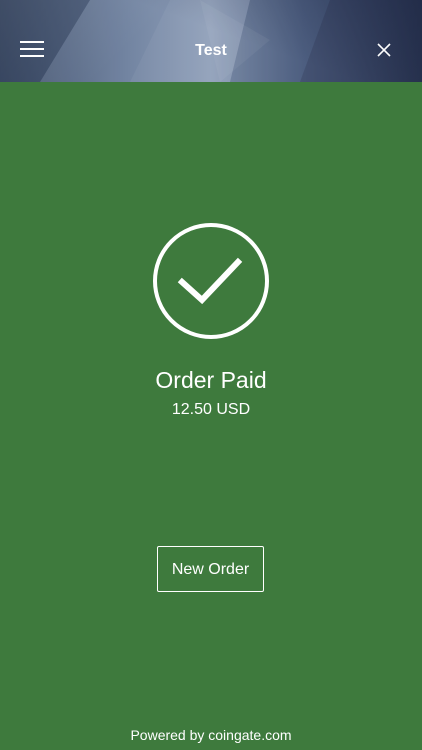 The image size is (422, 750). Describe the element at coordinates (211, 281) in the screenshot. I see `checkmark-circle-icon` at that location.